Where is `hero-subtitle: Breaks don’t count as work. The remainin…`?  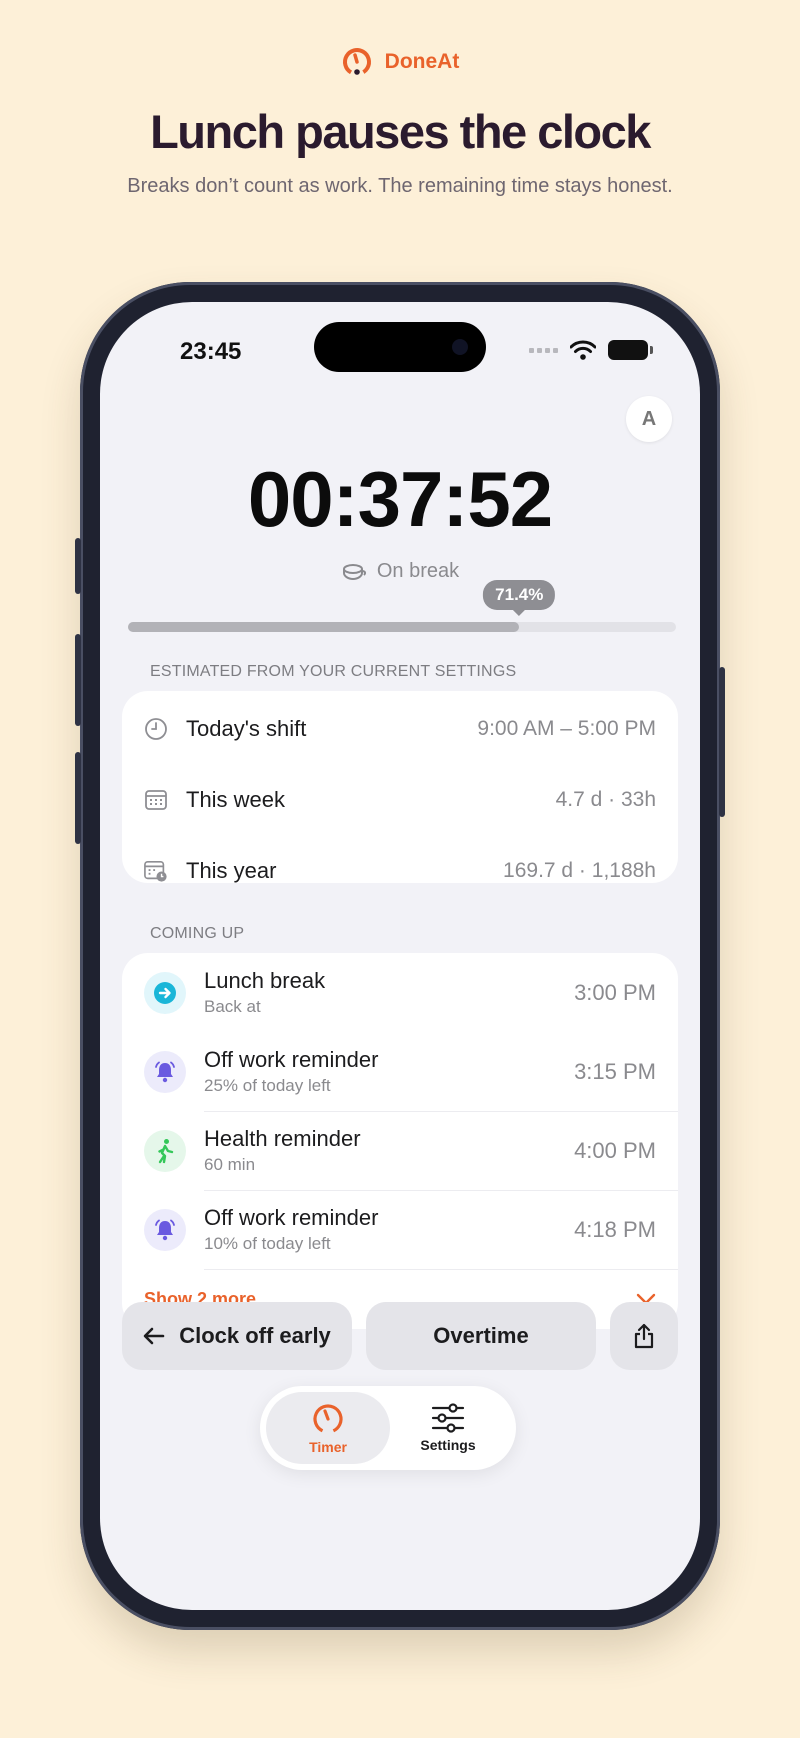 hero-subtitle: Breaks don’t count as work. The remainin… is located at coordinates (400, 186).